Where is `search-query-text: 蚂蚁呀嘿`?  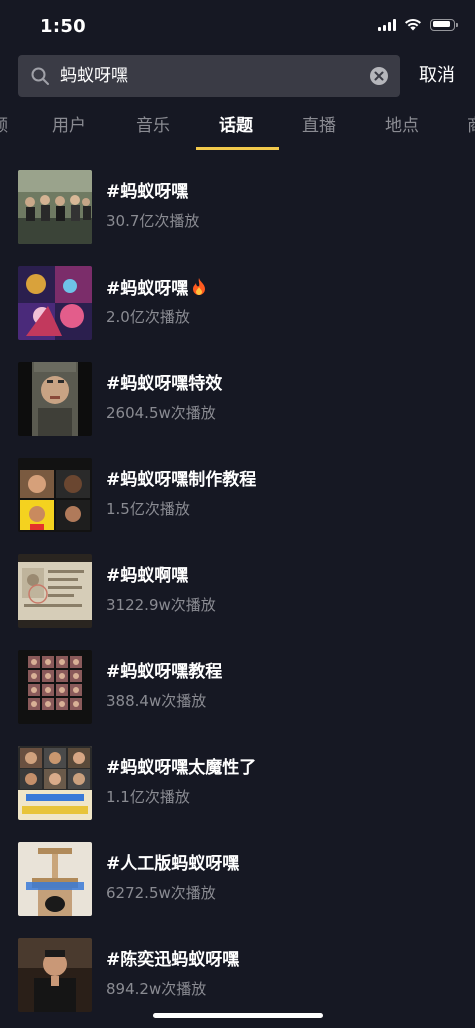 search-query-text: 蚂蚁呀嘿 is located at coordinates (94, 76).